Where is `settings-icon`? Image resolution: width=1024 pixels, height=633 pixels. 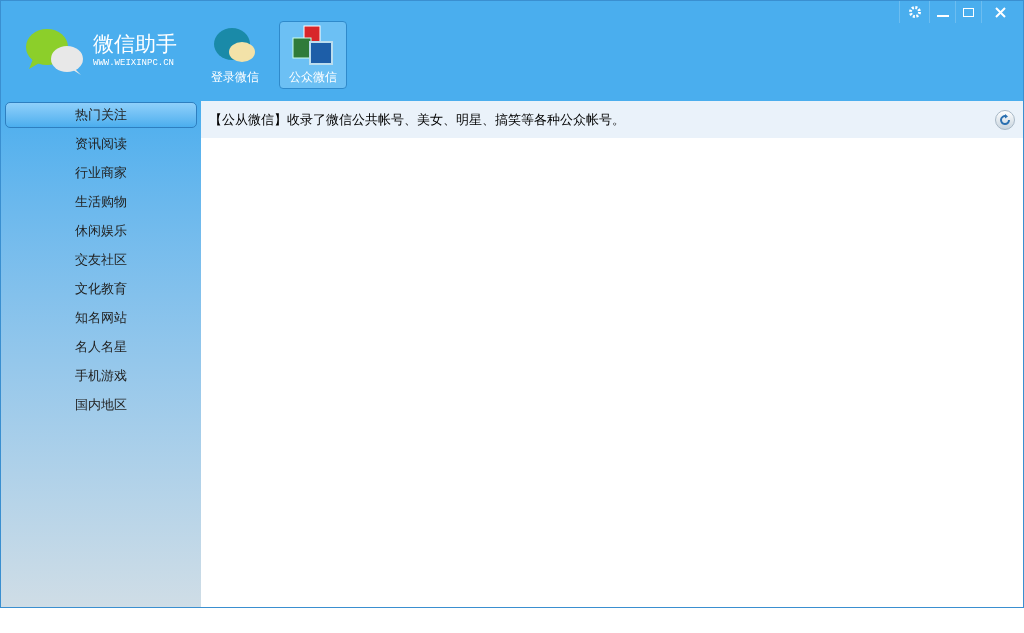
settings-icon is located at coordinates (914, 12).